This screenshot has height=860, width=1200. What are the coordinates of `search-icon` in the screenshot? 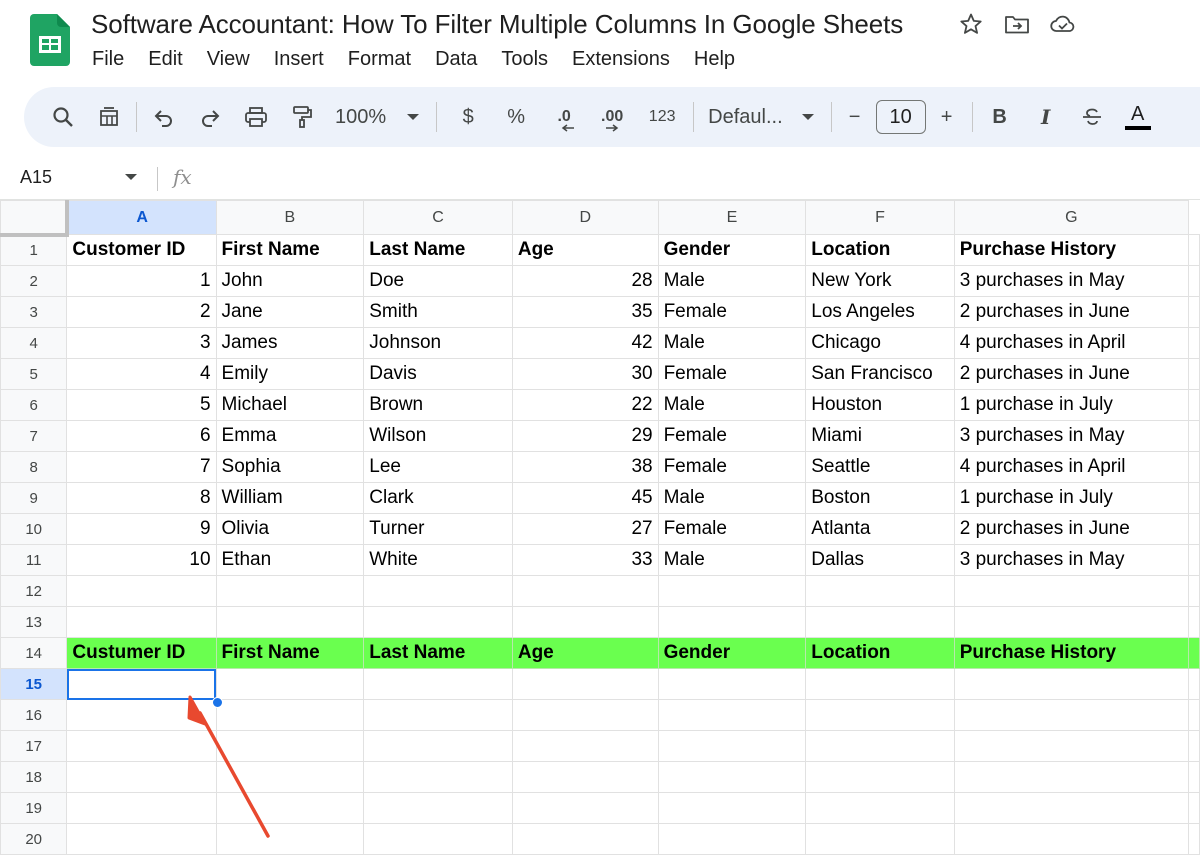 It's located at (63, 117).